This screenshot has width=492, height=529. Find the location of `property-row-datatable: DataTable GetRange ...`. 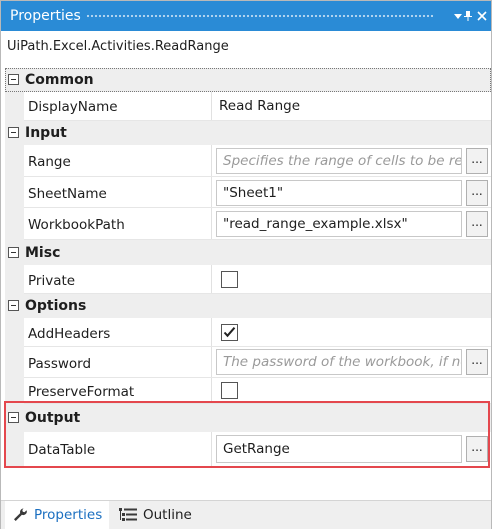

property-row-datatable: DataTable GetRange ... is located at coordinates (248, 449).